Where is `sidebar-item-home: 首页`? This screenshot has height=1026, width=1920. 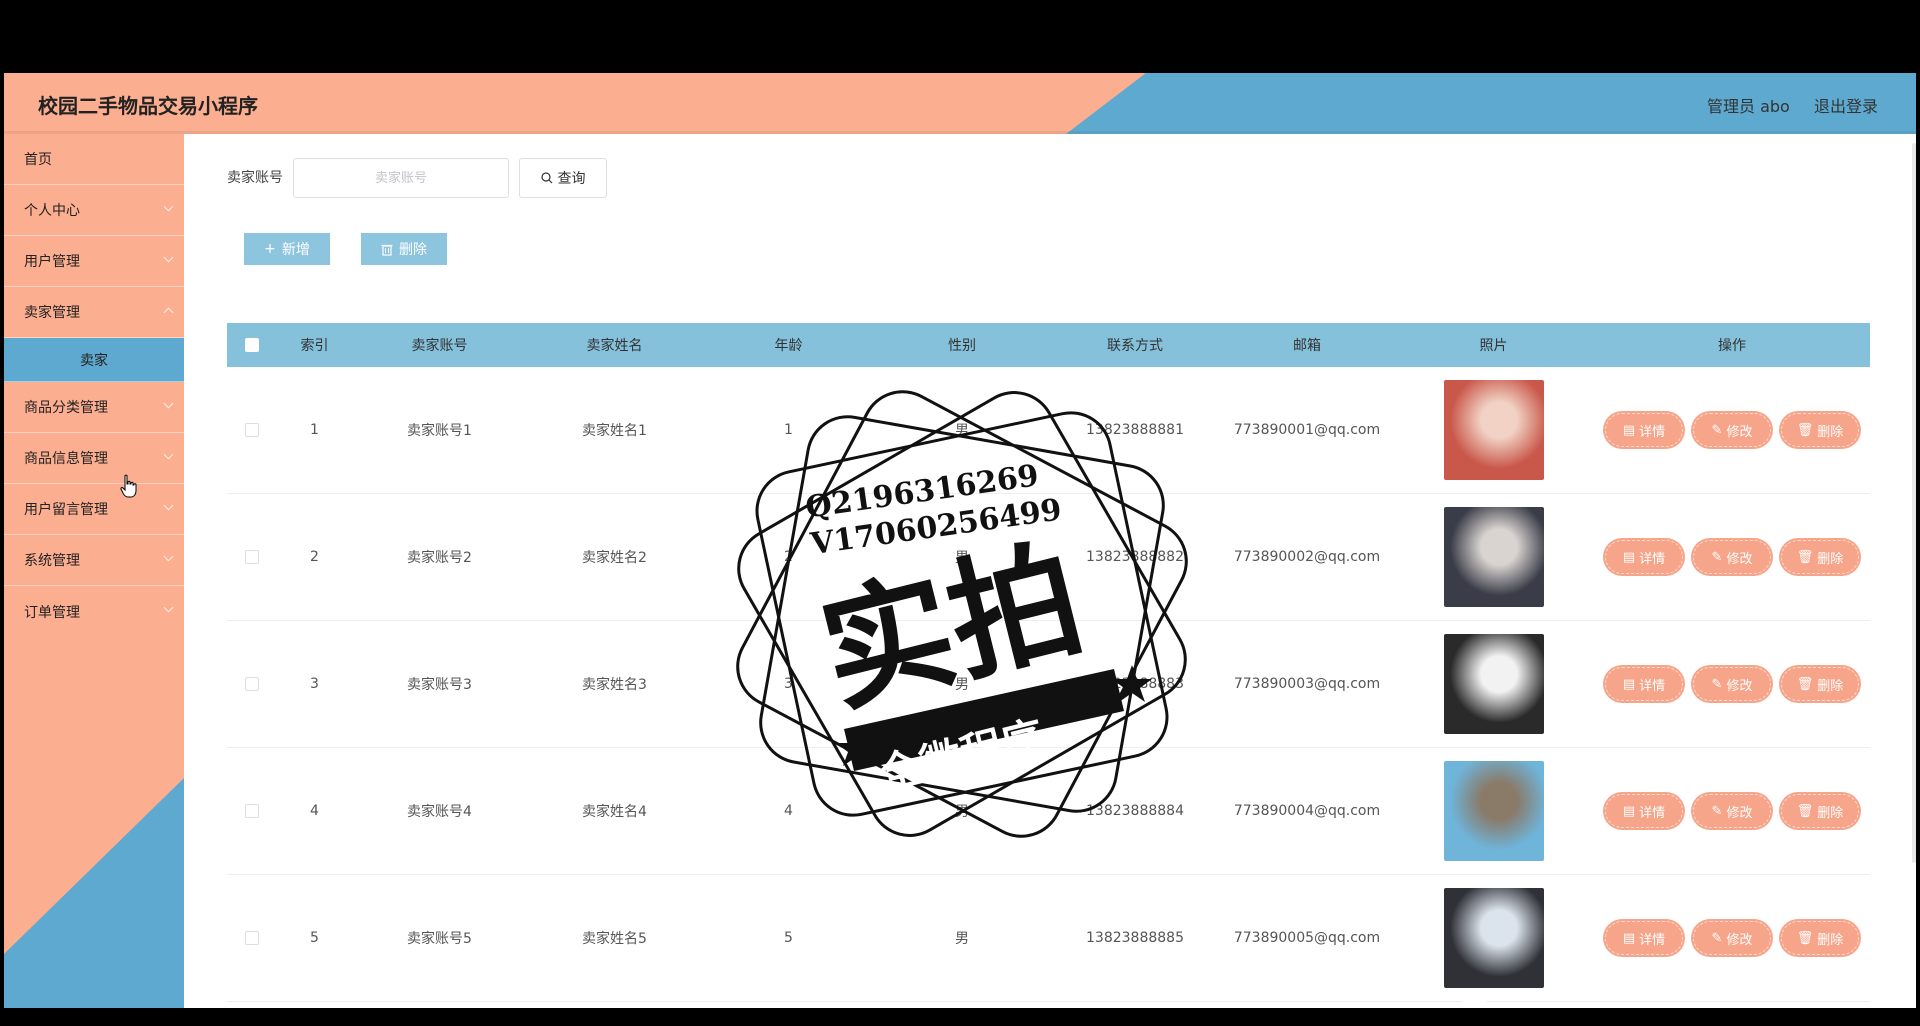 sidebar-item-home: 首页 is located at coordinates (94, 159).